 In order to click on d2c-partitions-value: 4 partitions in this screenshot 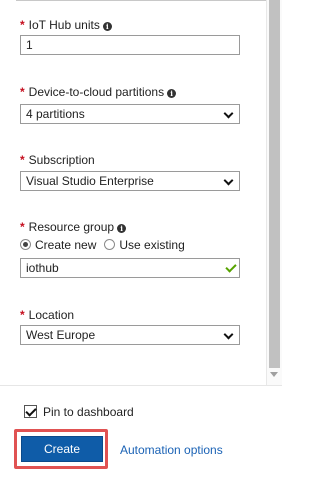, I will do `click(55, 114)`.